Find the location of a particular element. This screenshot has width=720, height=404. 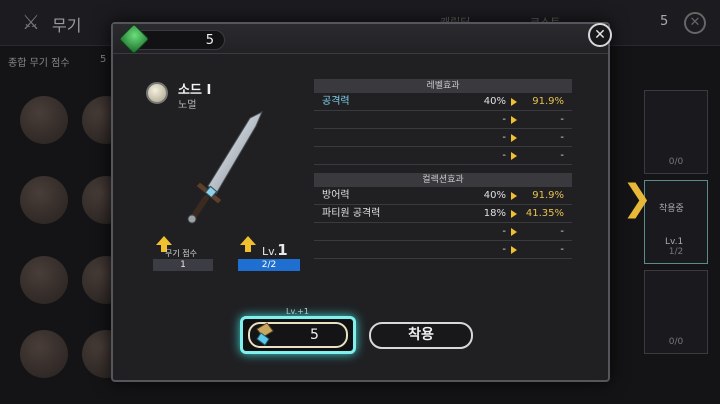

grade-icon is located at coordinates (157, 93).